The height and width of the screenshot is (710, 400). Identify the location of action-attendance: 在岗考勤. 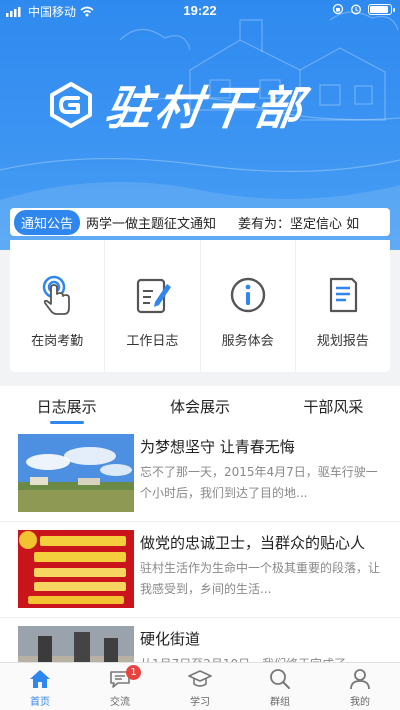
(58, 306).